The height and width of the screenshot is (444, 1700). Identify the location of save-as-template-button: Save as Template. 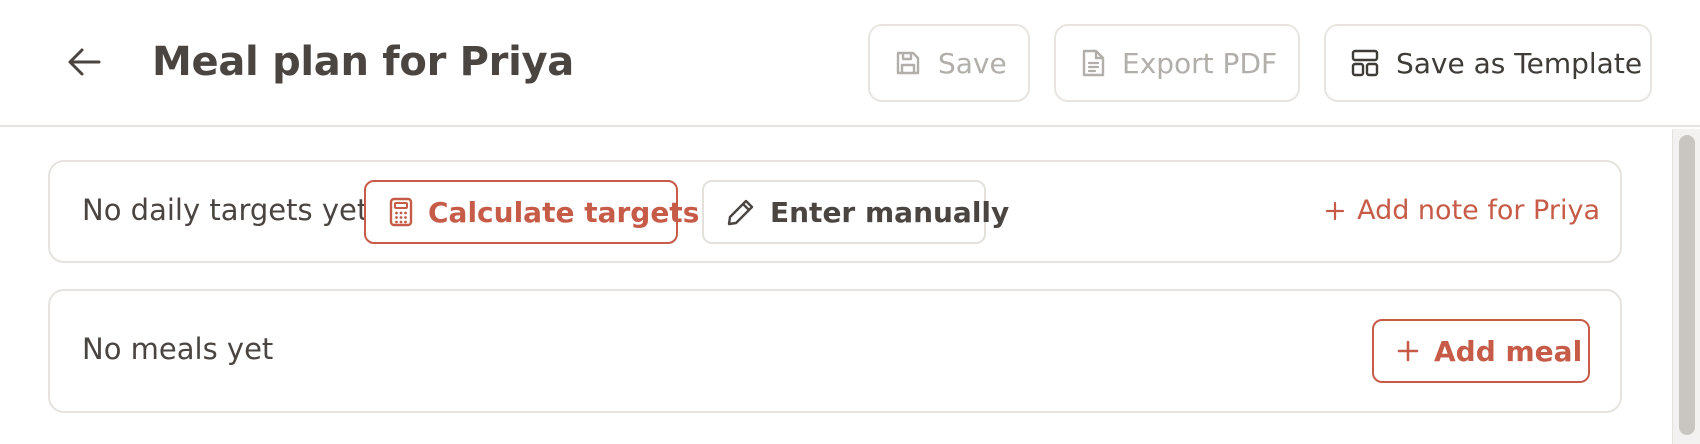
(1488, 63).